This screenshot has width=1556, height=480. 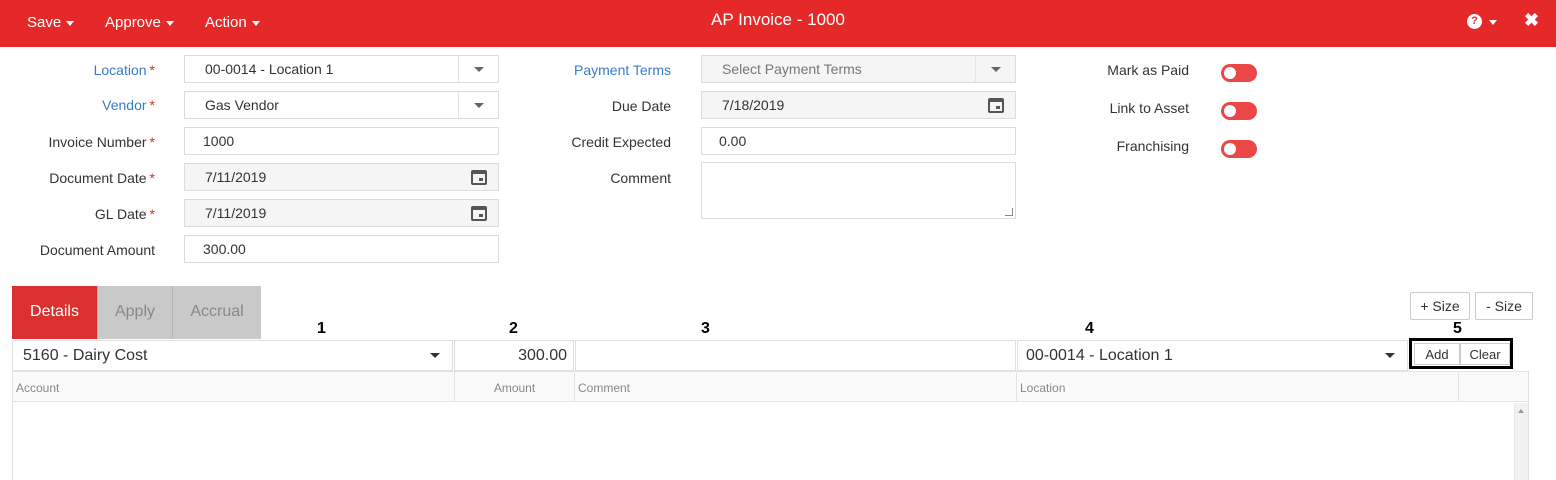 I want to click on vendor-select: Gas Vendor, so click(x=341, y=105).